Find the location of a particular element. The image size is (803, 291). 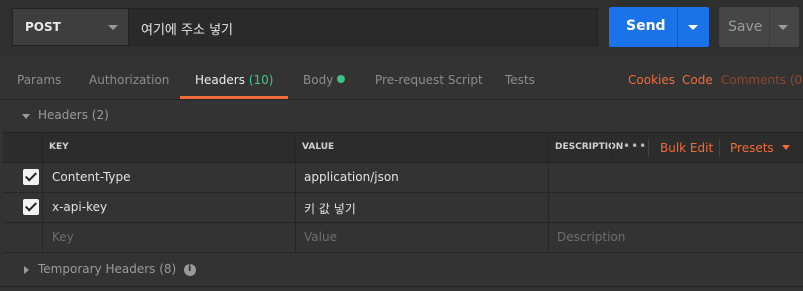

bulk-edit-button: Bulk Edit is located at coordinates (686, 148).